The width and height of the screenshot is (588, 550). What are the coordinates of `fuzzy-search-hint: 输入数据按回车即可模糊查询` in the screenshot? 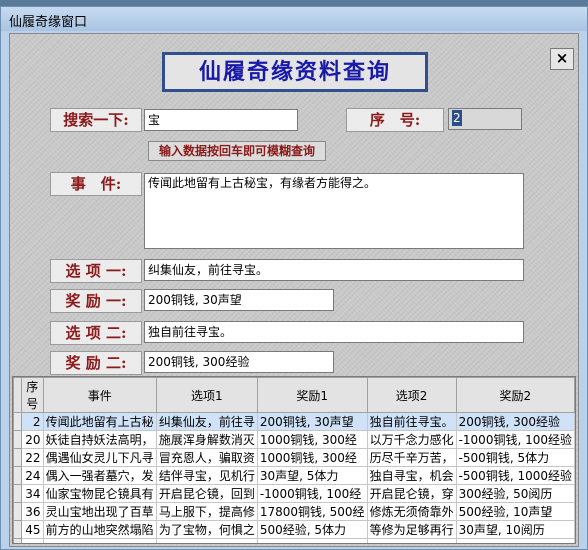 It's located at (237, 151).